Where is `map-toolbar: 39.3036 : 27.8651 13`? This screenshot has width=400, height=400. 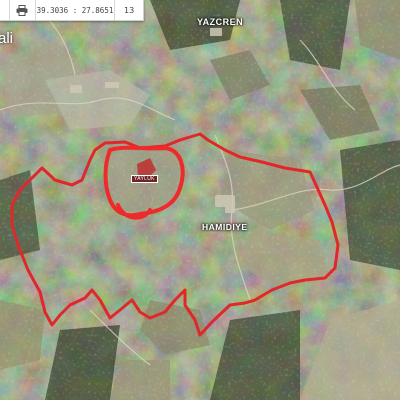 map-toolbar: 39.3036 : 27.8651 13 is located at coordinates (72, 10).